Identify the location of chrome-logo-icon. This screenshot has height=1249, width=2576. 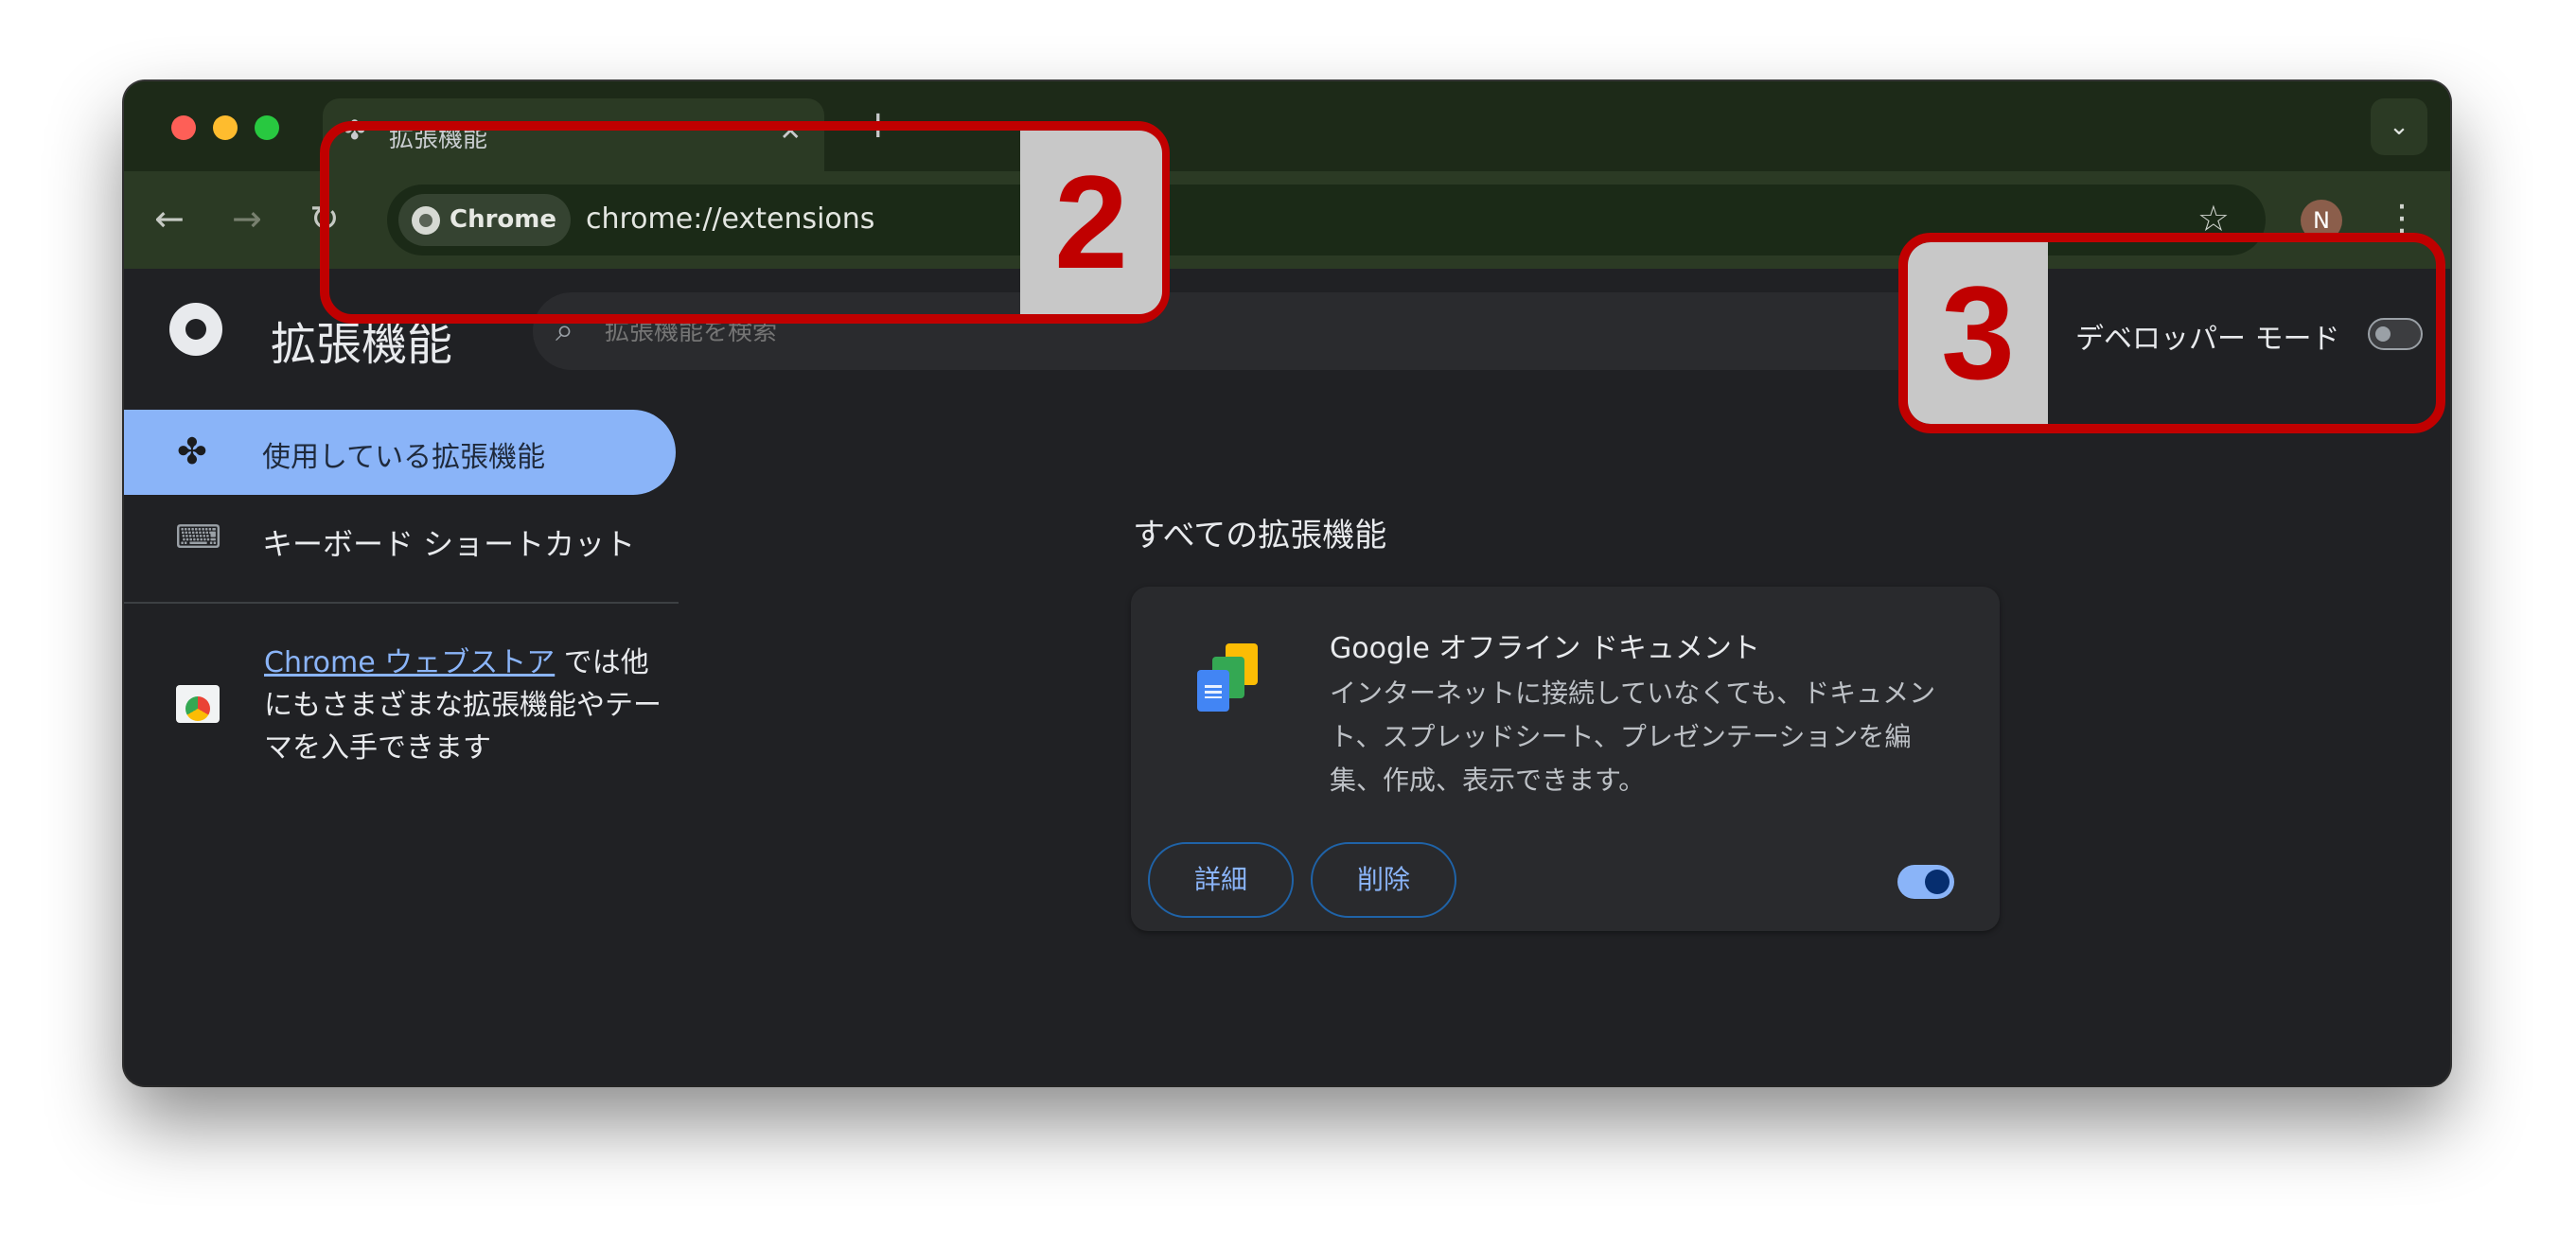
(195, 329).